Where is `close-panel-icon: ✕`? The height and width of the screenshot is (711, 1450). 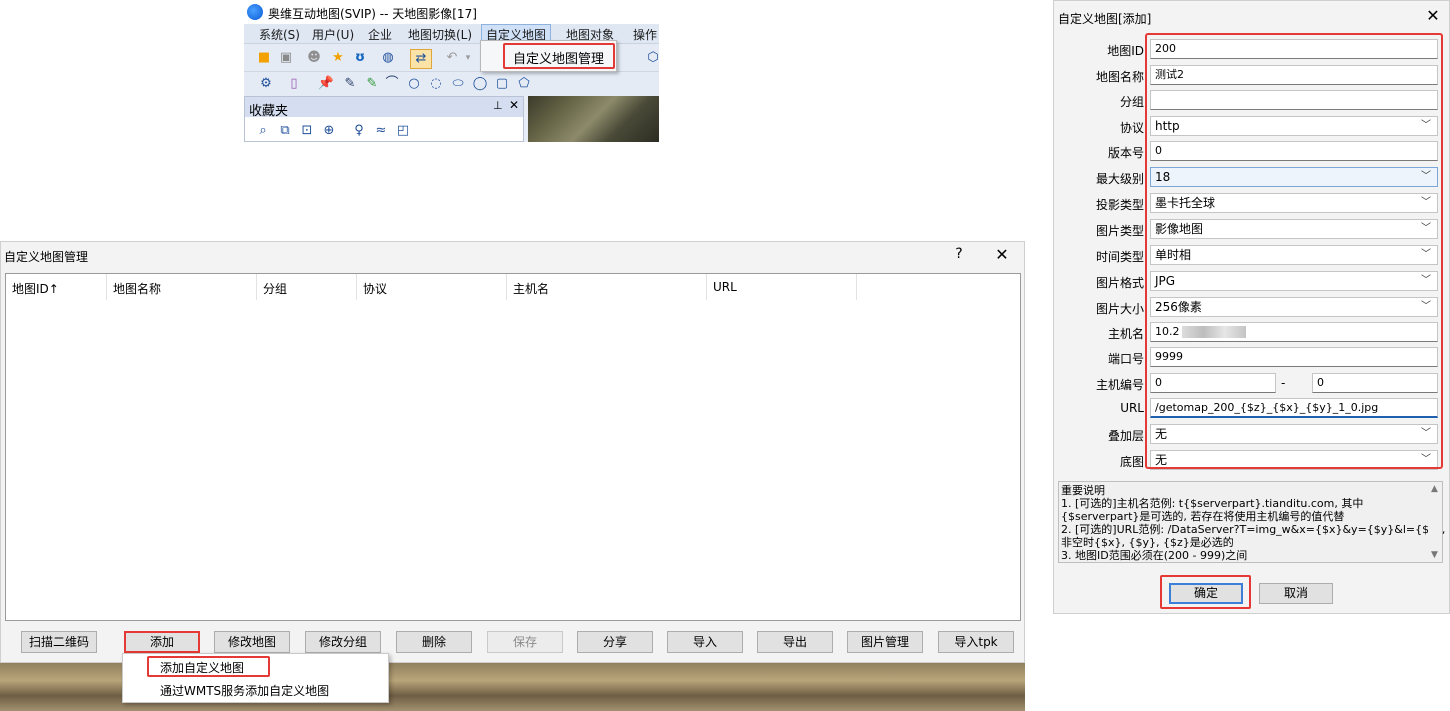 close-panel-icon: ✕ is located at coordinates (514, 105).